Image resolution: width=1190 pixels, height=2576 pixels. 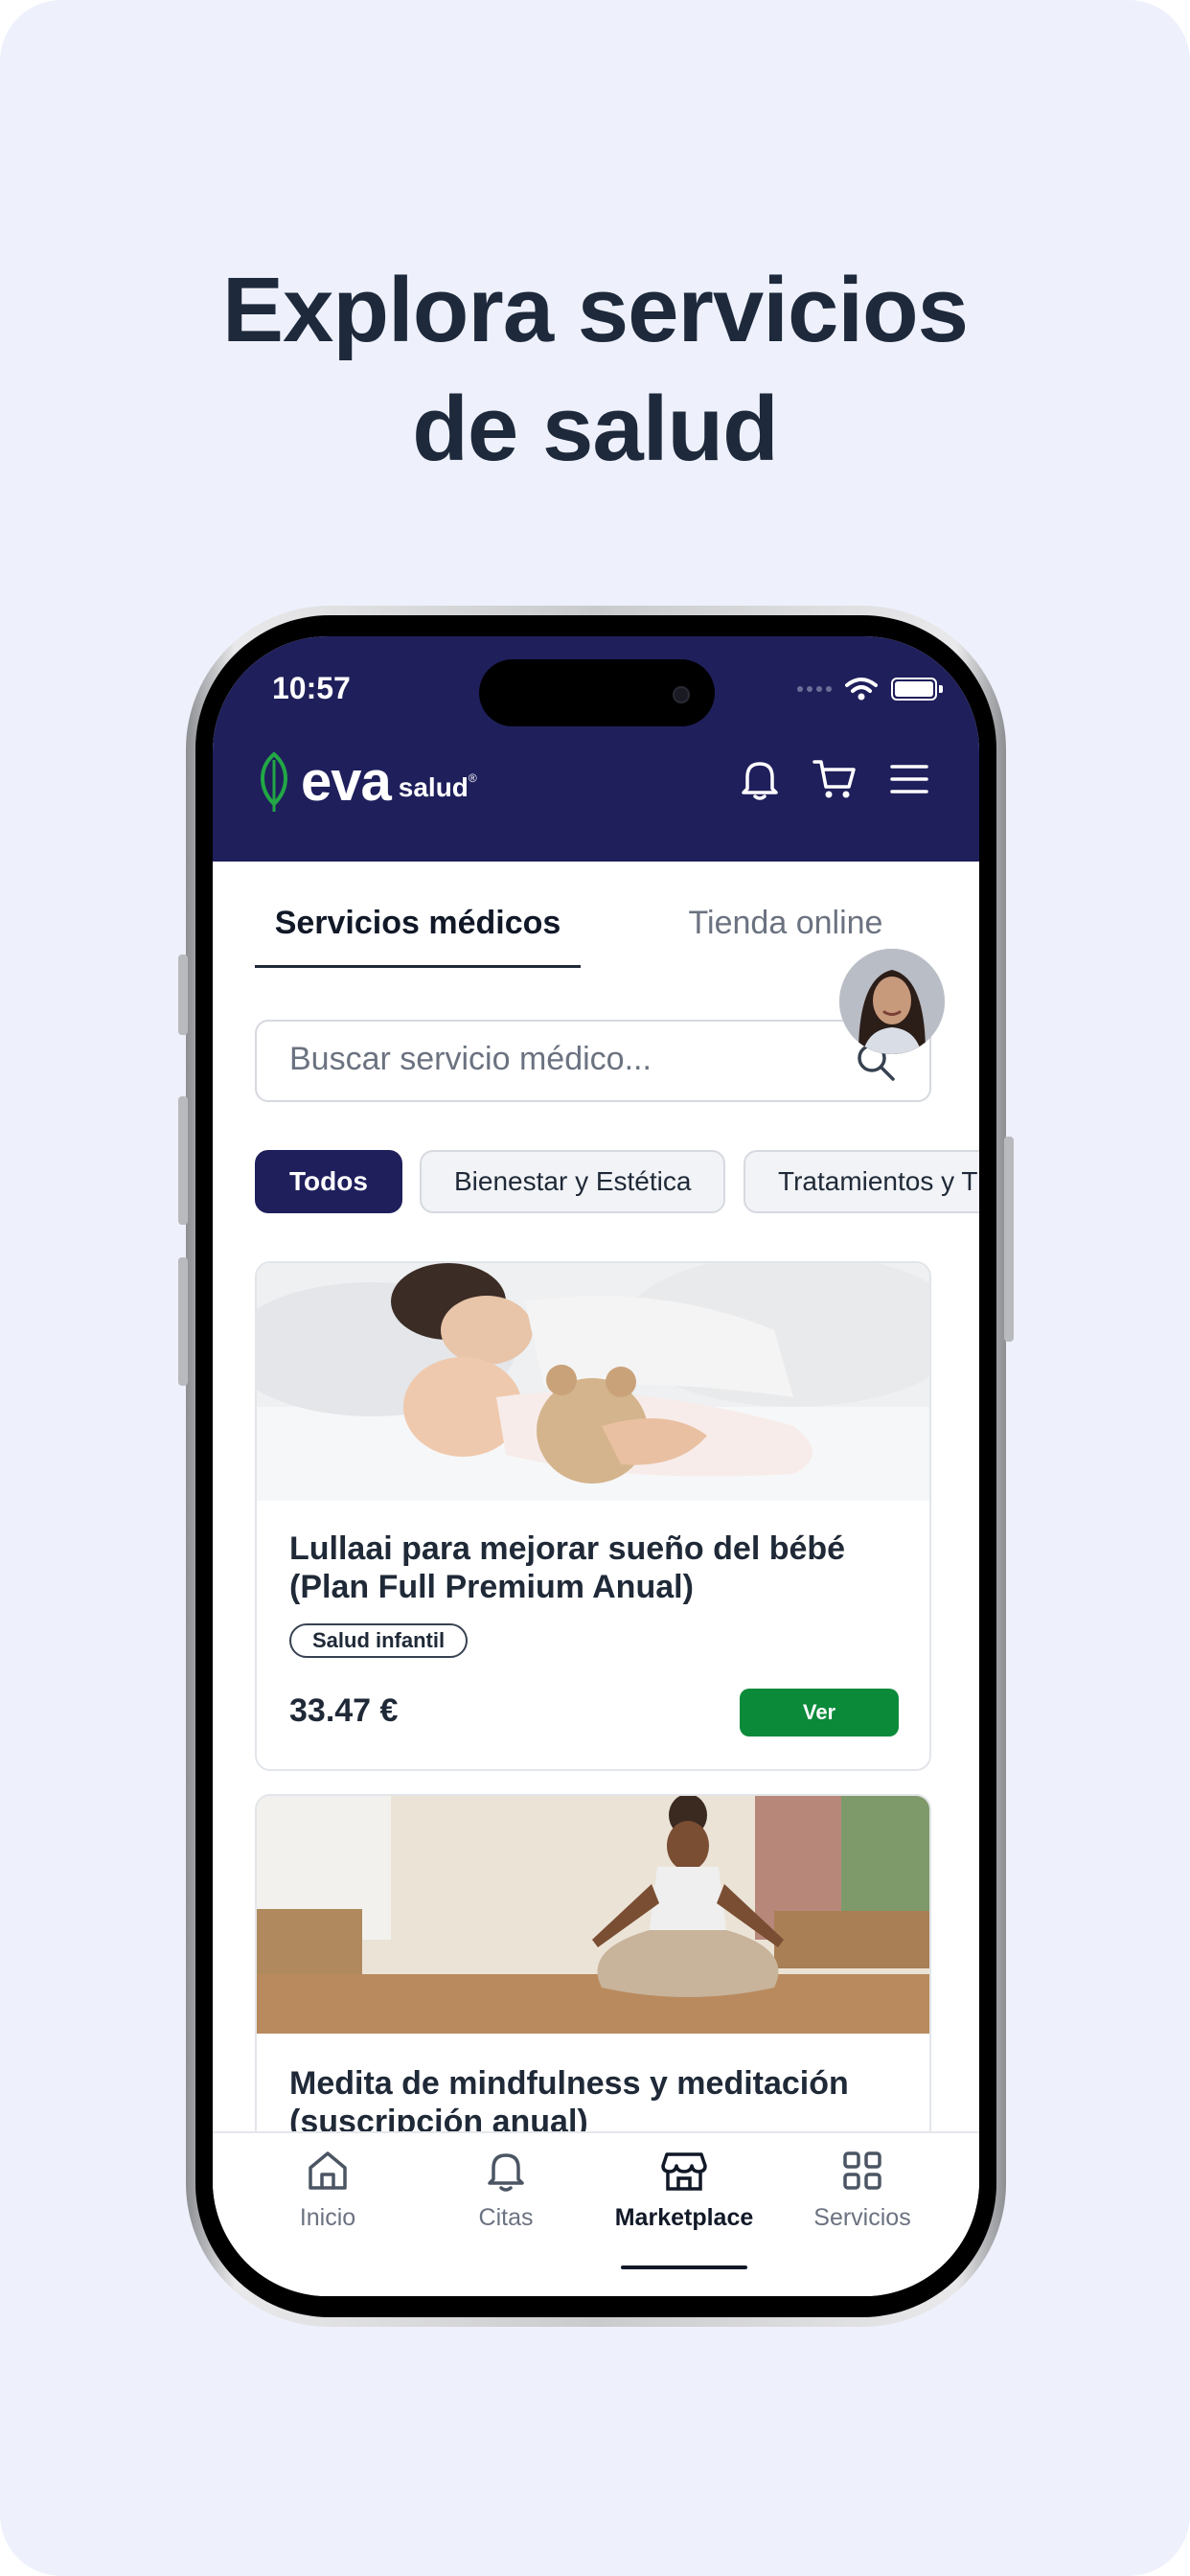 What do you see at coordinates (862, 689) in the screenshot?
I see `wifi-icon` at bounding box center [862, 689].